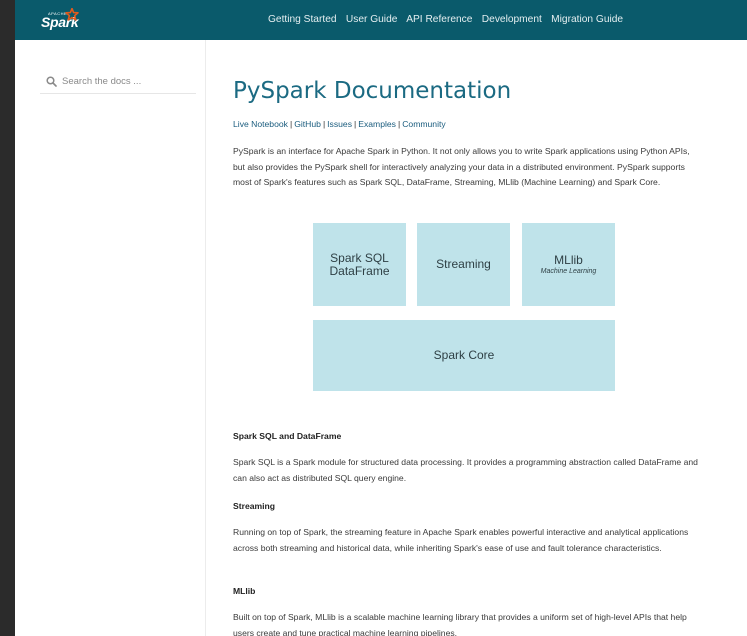  Describe the element at coordinates (359, 257) in the screenshot. I see `box-spark-sql-label: Spark SQL` at that location.